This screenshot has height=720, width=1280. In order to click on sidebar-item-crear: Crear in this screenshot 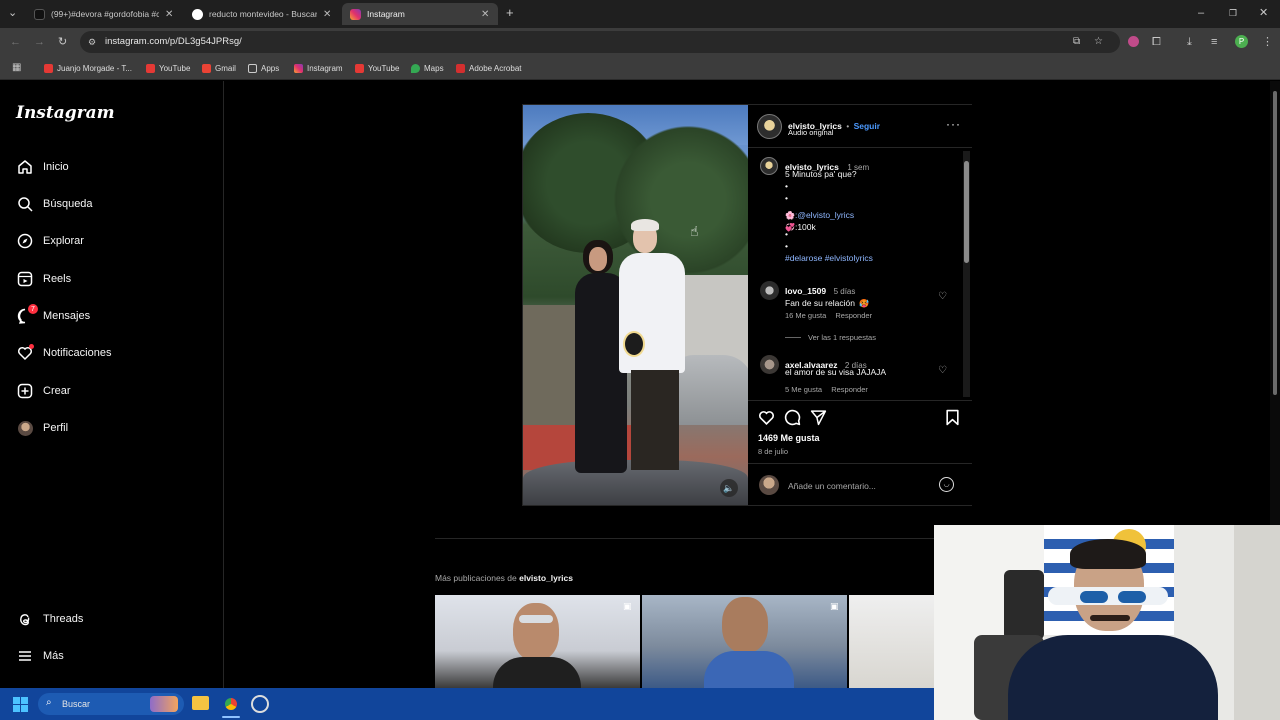, I will do `click(43, 391)`.